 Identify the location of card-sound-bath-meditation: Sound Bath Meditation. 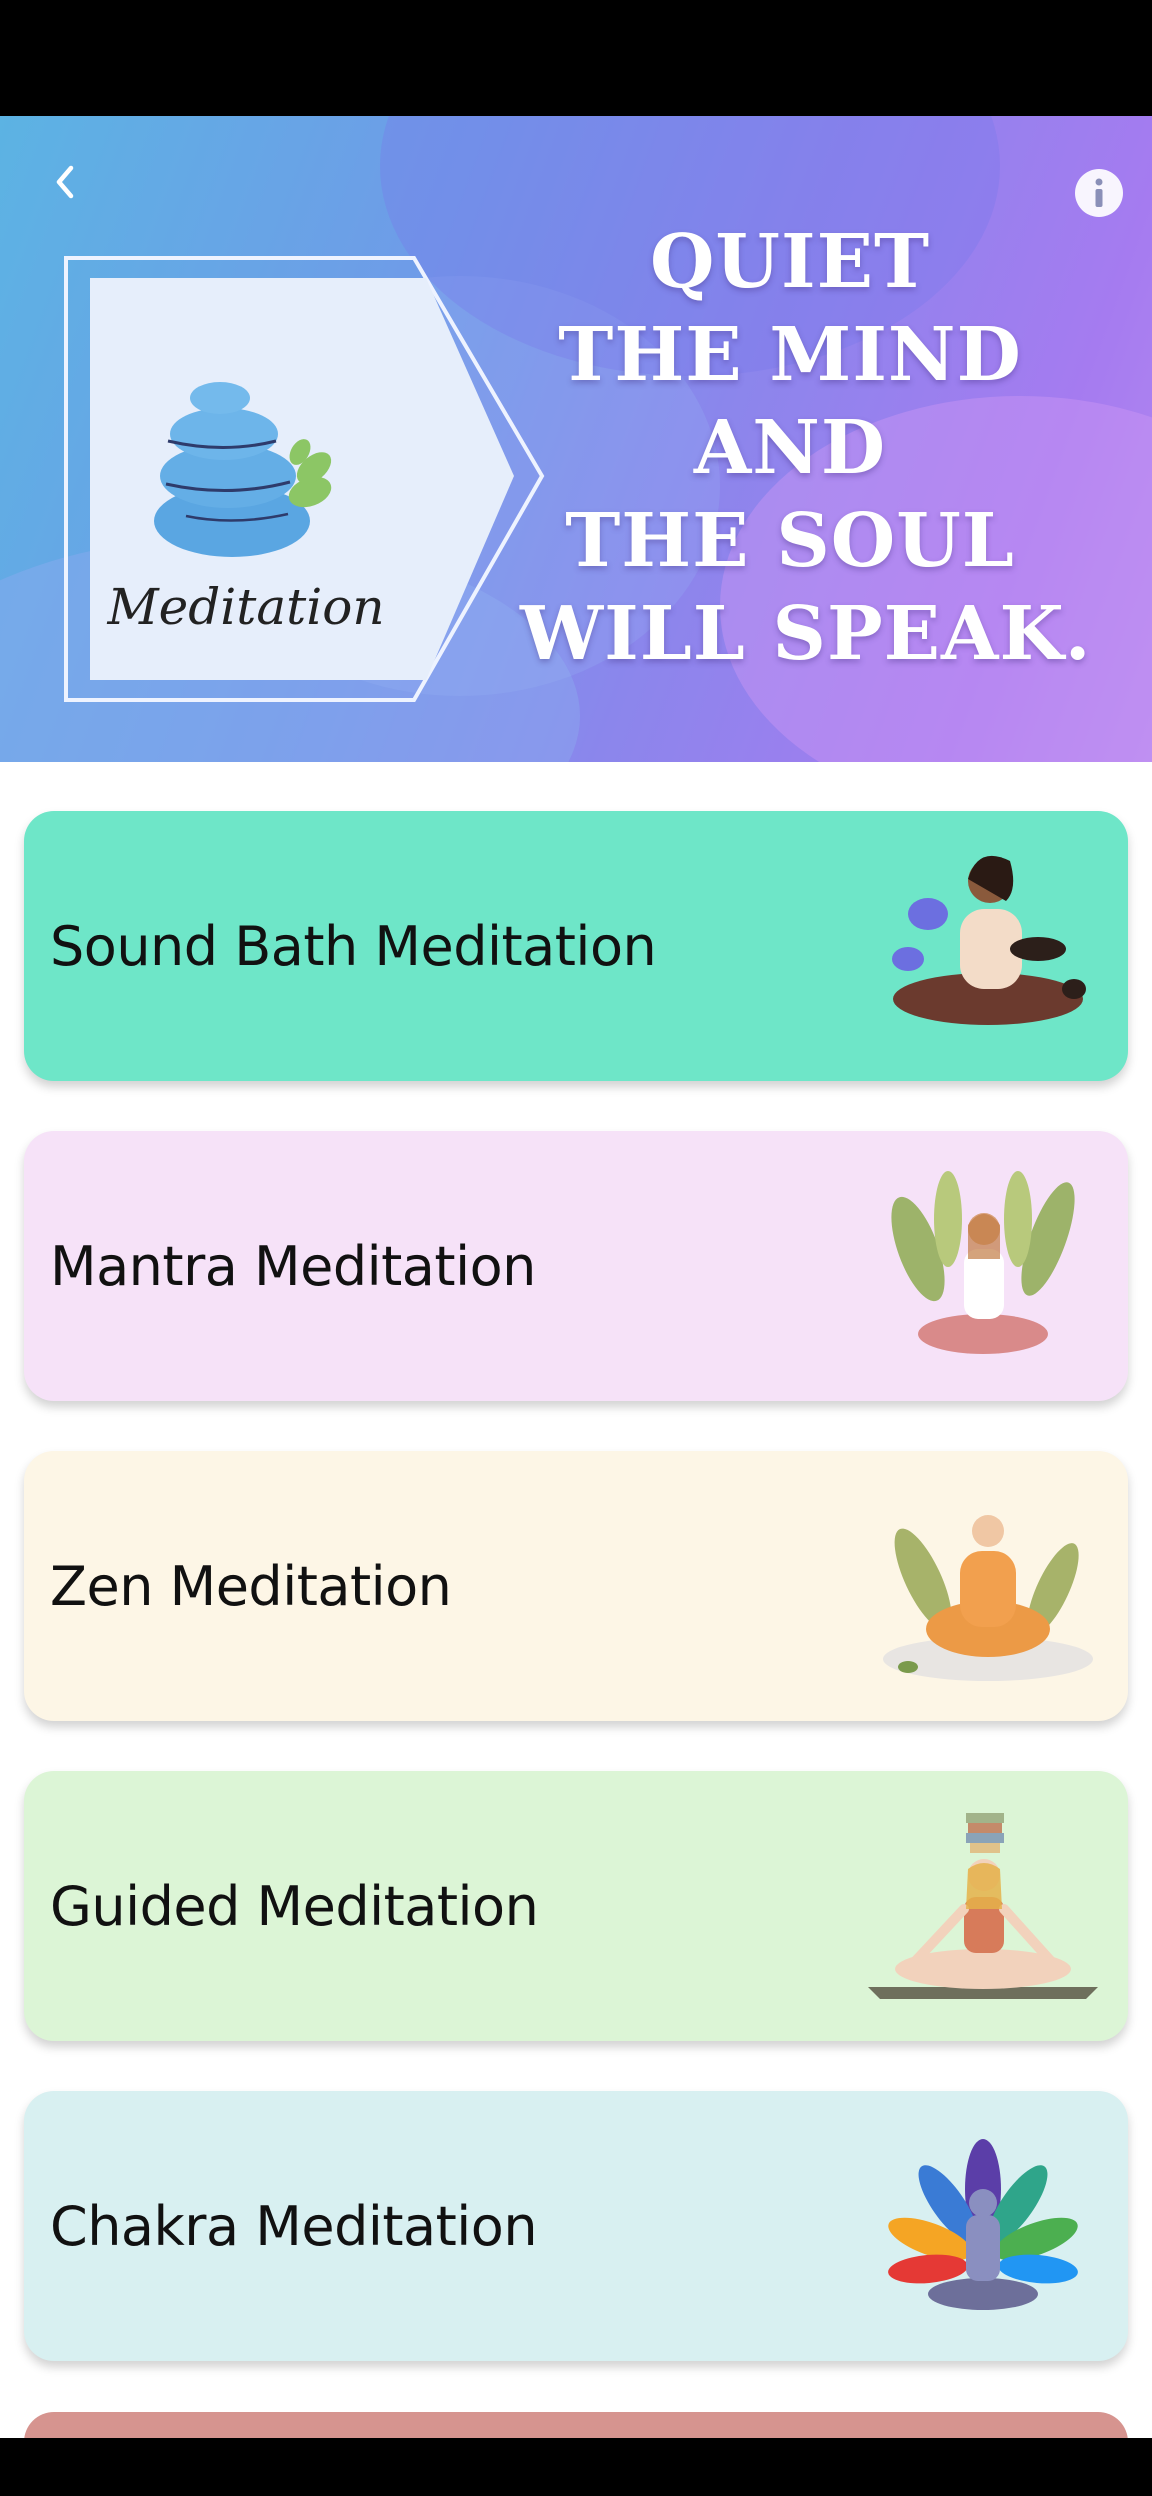
(576, 946).